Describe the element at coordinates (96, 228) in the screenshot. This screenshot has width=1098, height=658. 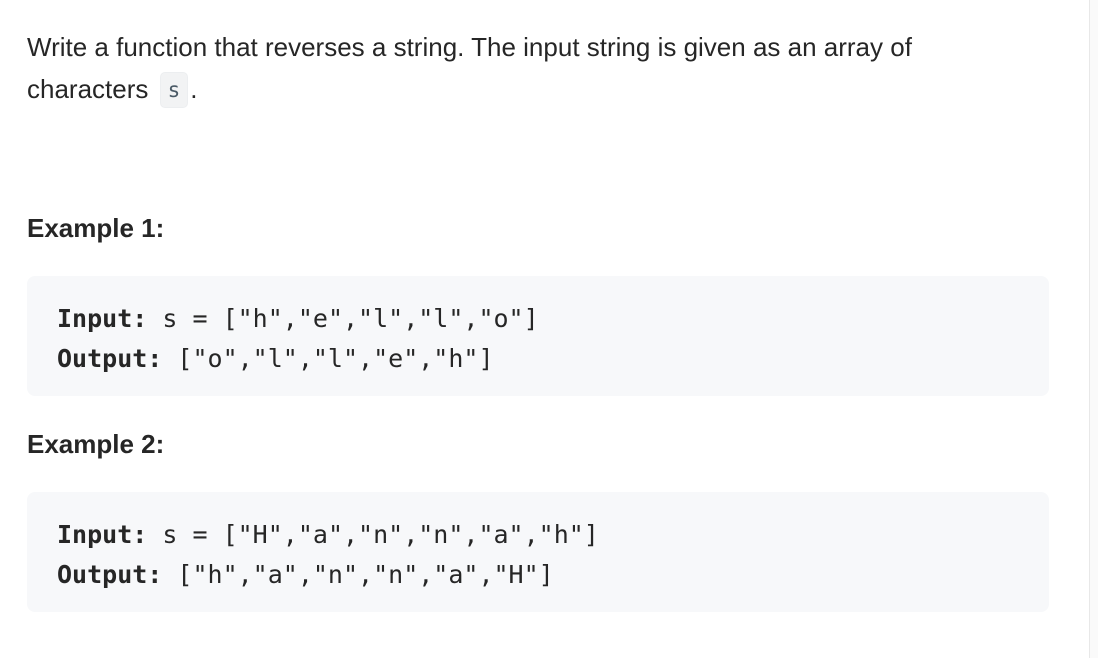
I see `example-1-heading: Example 1:` at that location.